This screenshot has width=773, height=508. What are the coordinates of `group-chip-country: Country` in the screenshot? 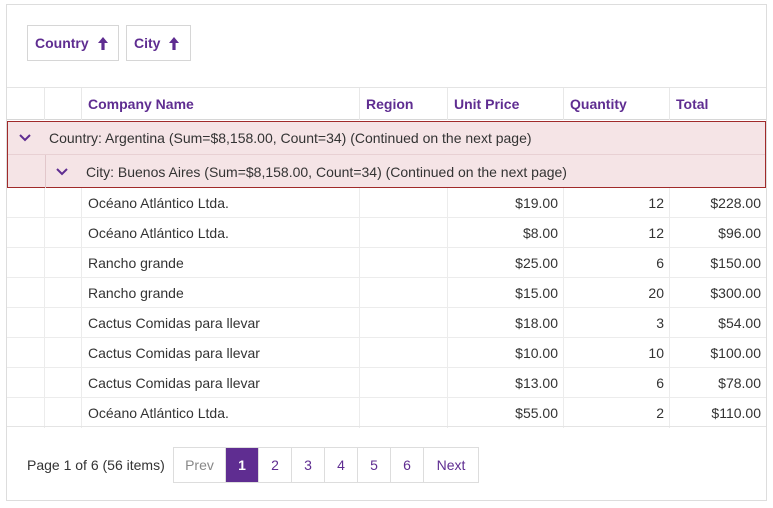 It's located at (73, 43).